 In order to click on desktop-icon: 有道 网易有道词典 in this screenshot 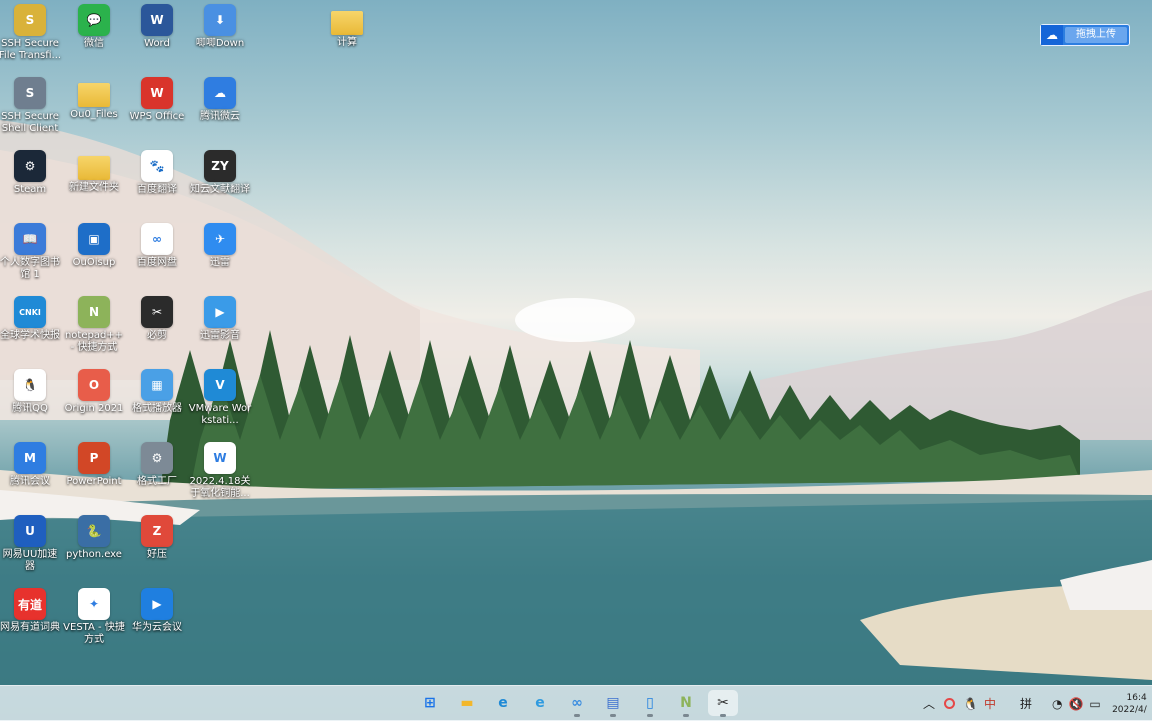, I will do `click(31, 611)`.